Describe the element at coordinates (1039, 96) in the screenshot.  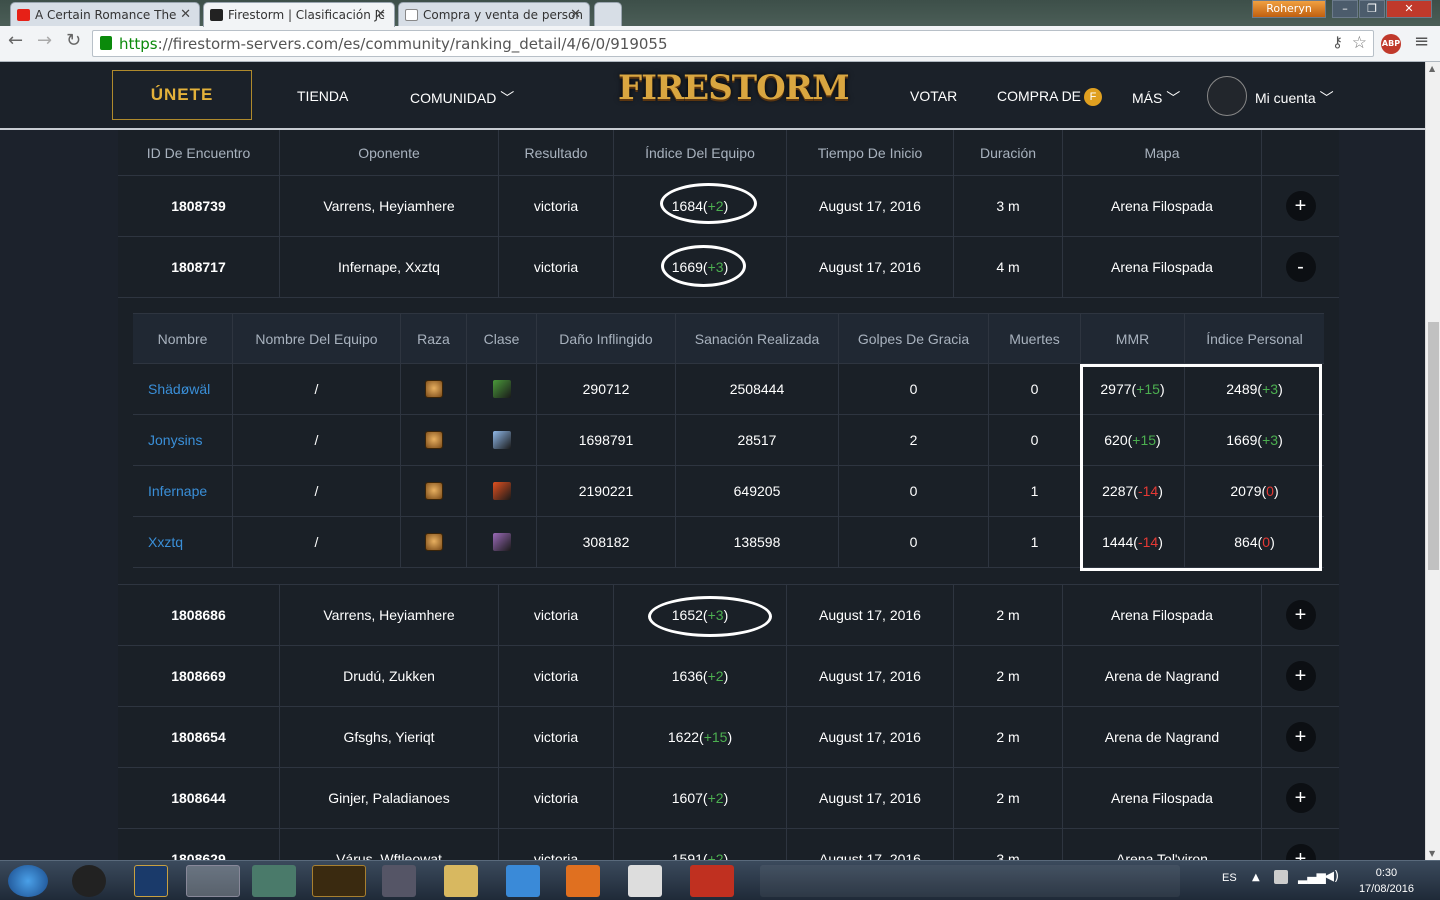
I see `nav-compra-label: COMPRA DE` at that location.